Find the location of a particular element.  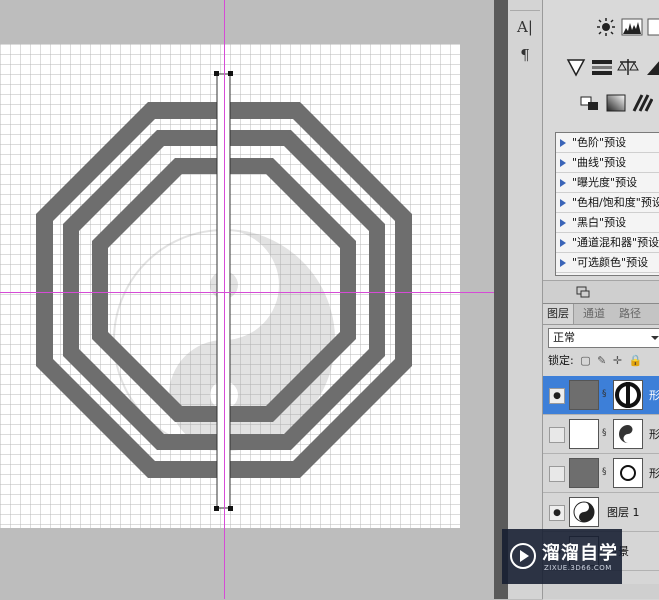

preset-item: "色相/饱和度"预设 is located at coordinates (607, 203).